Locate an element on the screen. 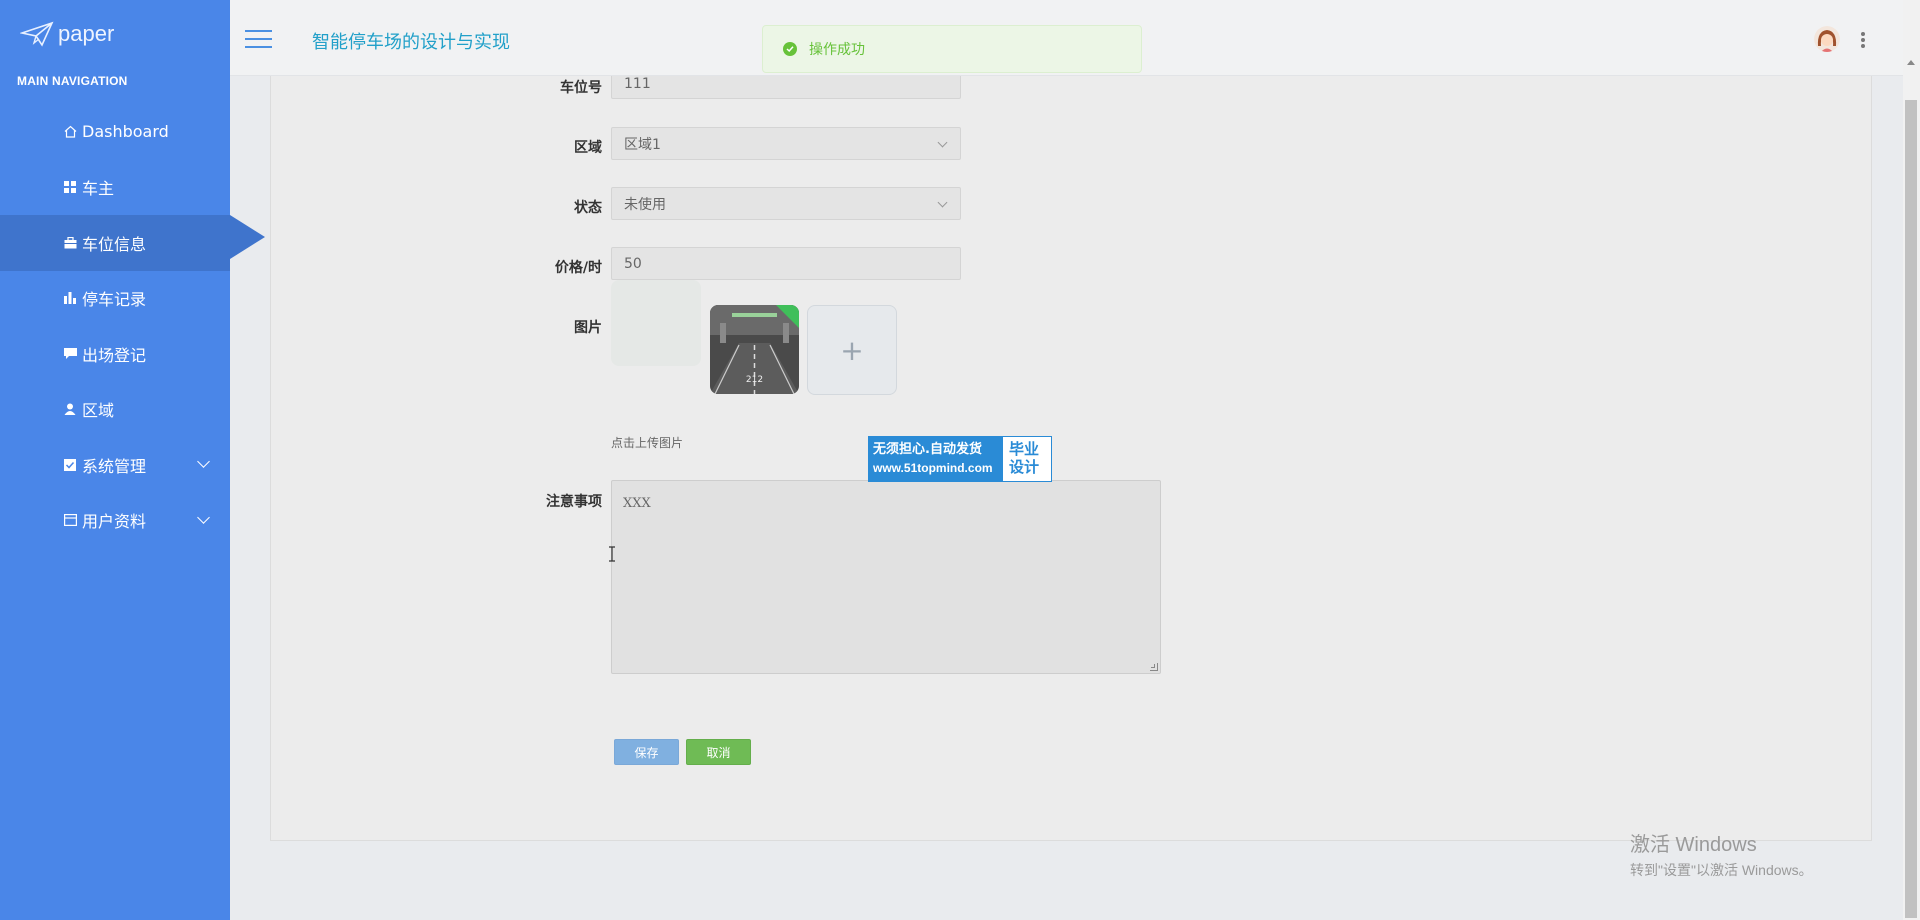  windows-activation-notice: 激活 Windows 转到"设置"以激活 Windows。 is located at coordinates (1721, 856).